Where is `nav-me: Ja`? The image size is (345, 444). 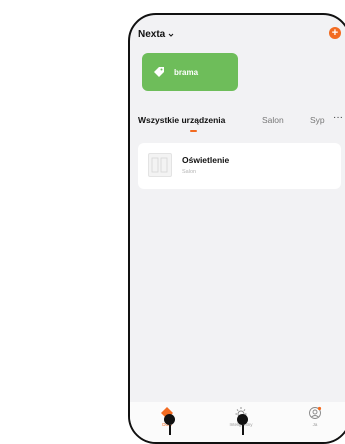 nav-me: Ja is located at coordinates (315, 416).